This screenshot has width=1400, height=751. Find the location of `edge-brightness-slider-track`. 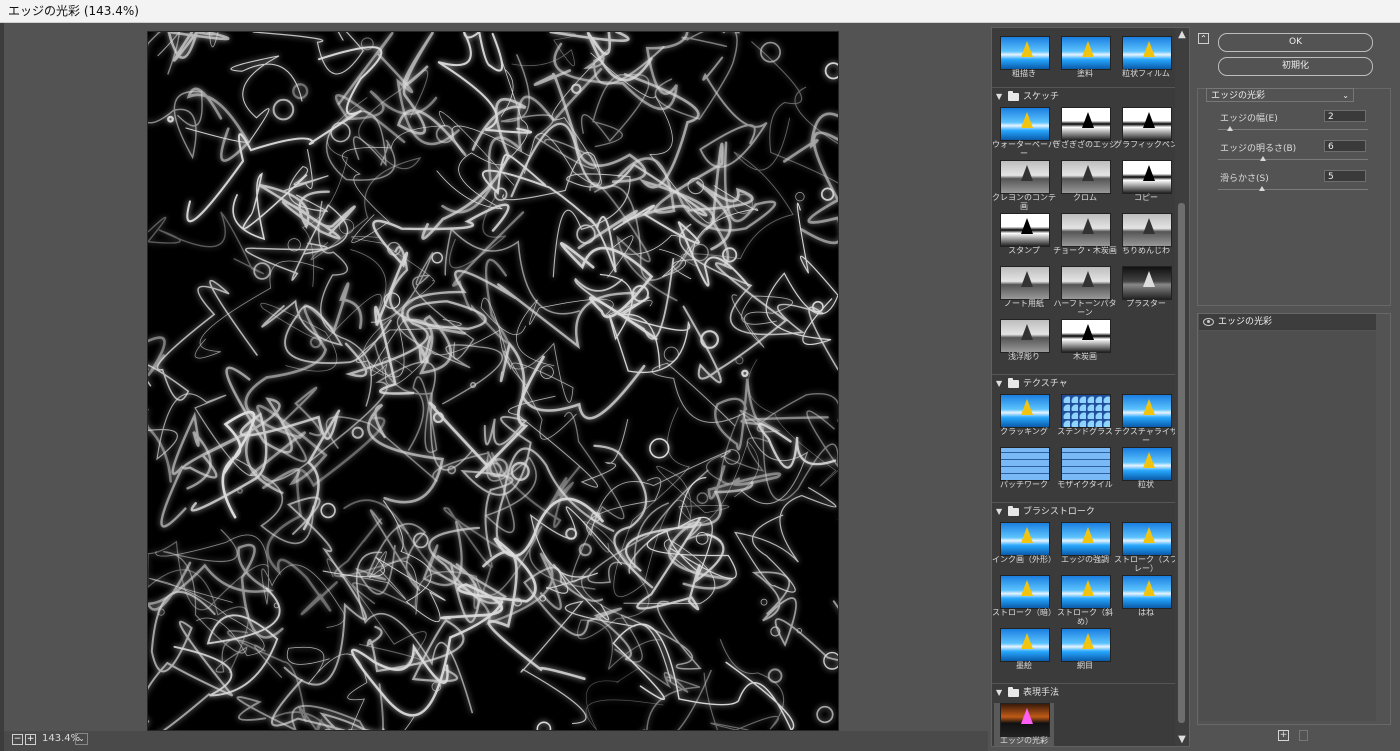

edge-brightness-slider-track is located at coordinates (1293, 159).